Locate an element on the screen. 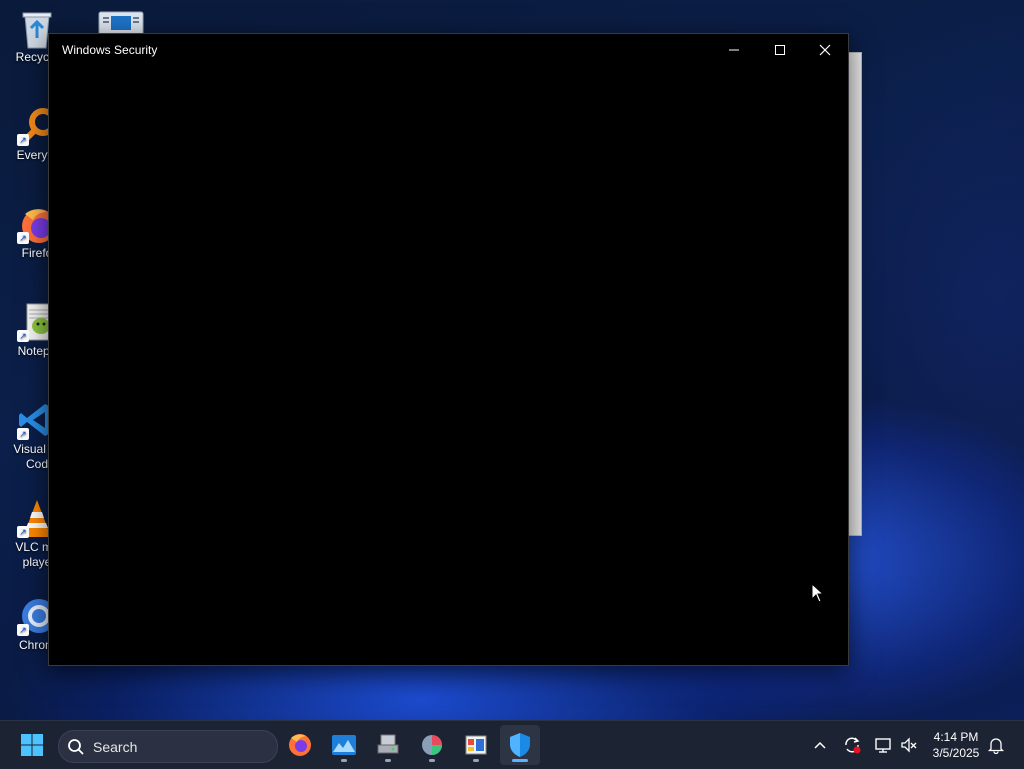  network-drive-icon is located at coordinates (388, 744).